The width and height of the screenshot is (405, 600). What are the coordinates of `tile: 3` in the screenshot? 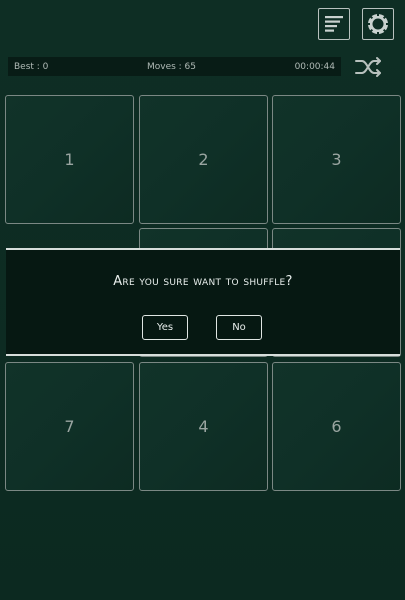 It's located at (336, 159).